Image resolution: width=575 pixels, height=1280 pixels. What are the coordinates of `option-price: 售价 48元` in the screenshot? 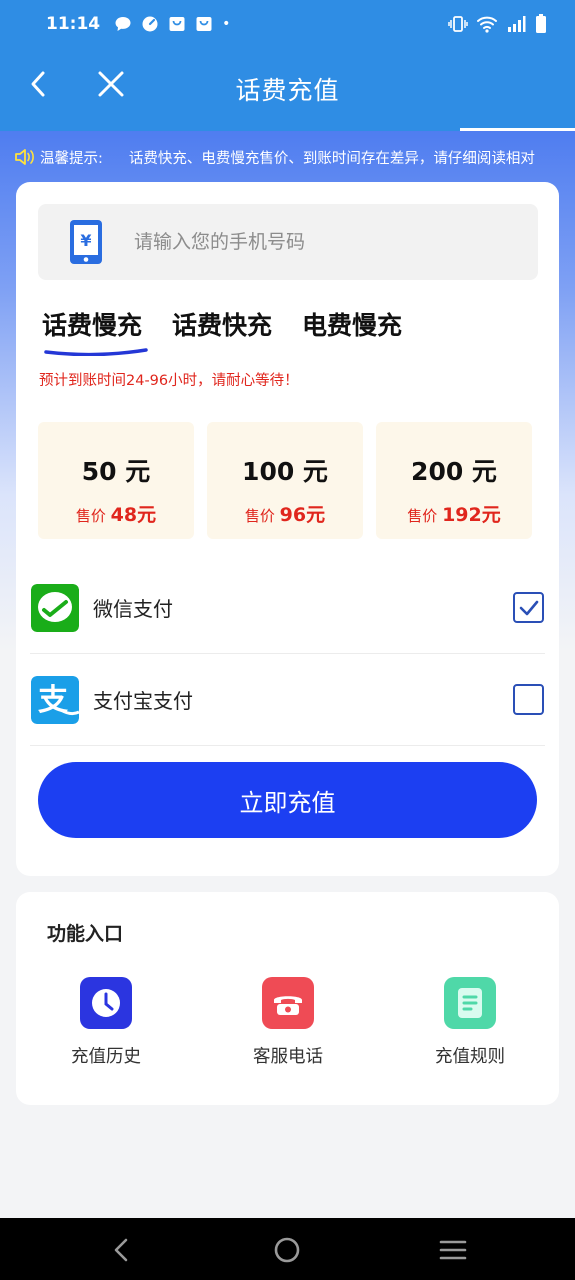 It's located at (116, 515).